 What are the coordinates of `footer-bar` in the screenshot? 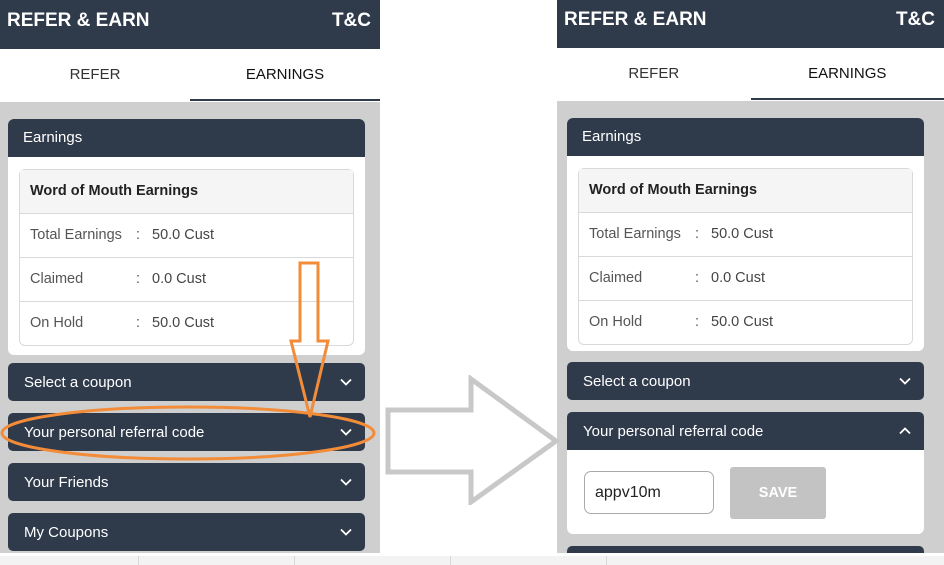 It's located at (472, 560).